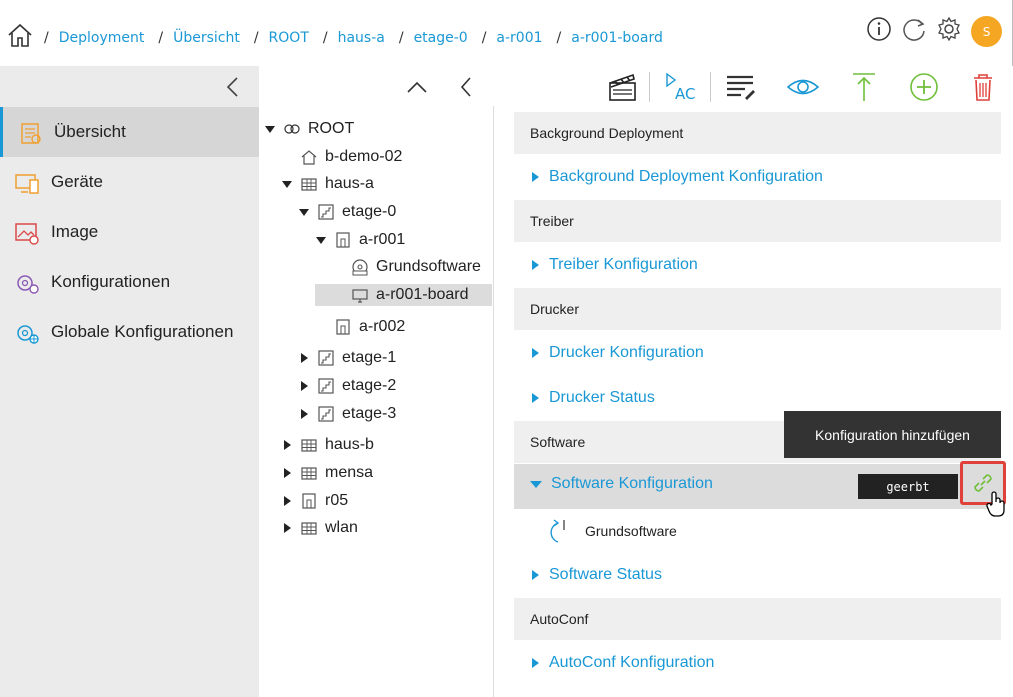 The height and width of the screenshot is (697, 1013). I want to click on tree-node: etage-2, so click(347, 386).